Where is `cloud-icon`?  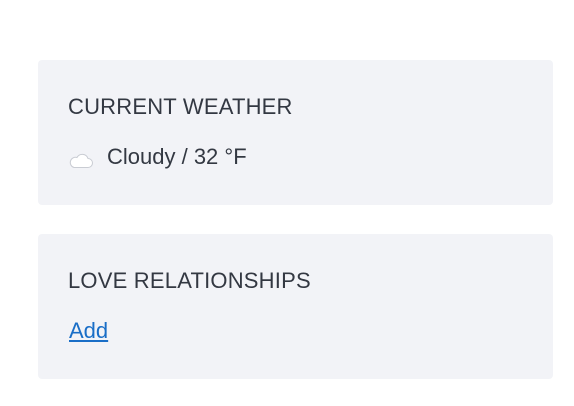
cloud-icon is located at coordinates (81, 158).